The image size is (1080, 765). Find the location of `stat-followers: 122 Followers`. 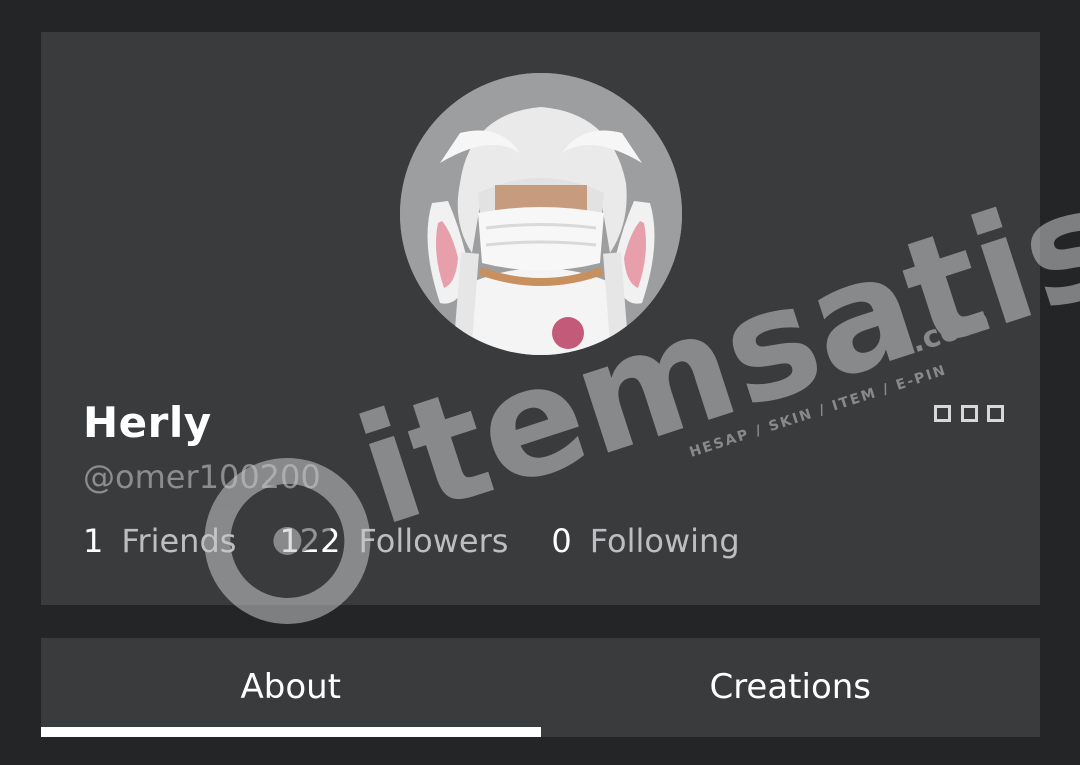

stat-followers: 122 Followers is located at coordinates (393, 541).